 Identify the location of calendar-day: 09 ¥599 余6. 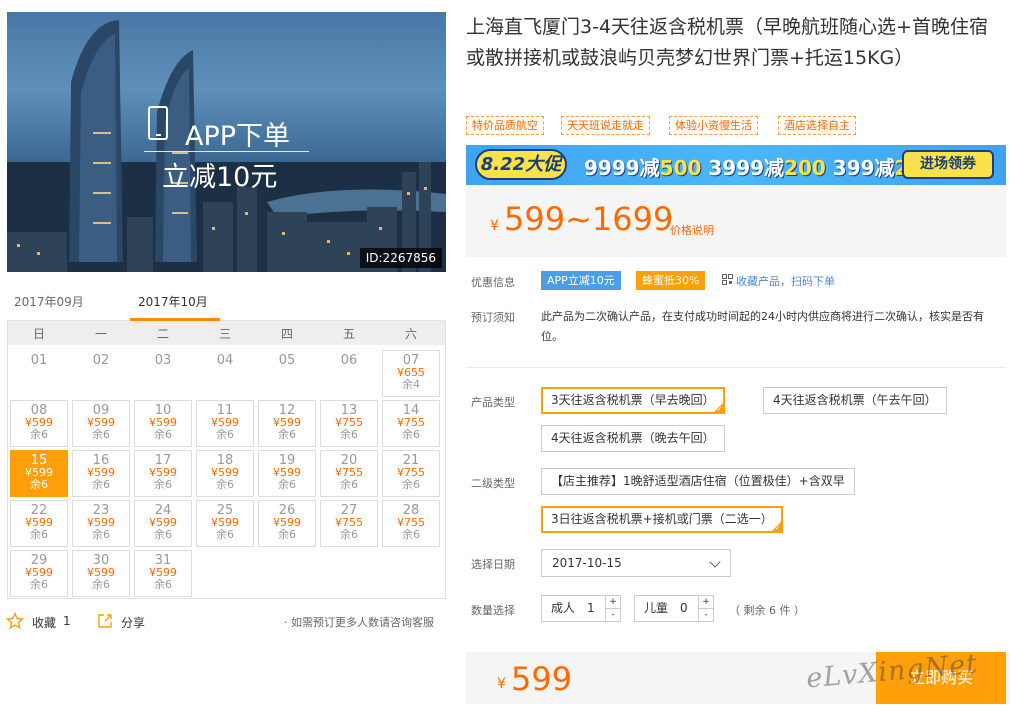
(101, 423).